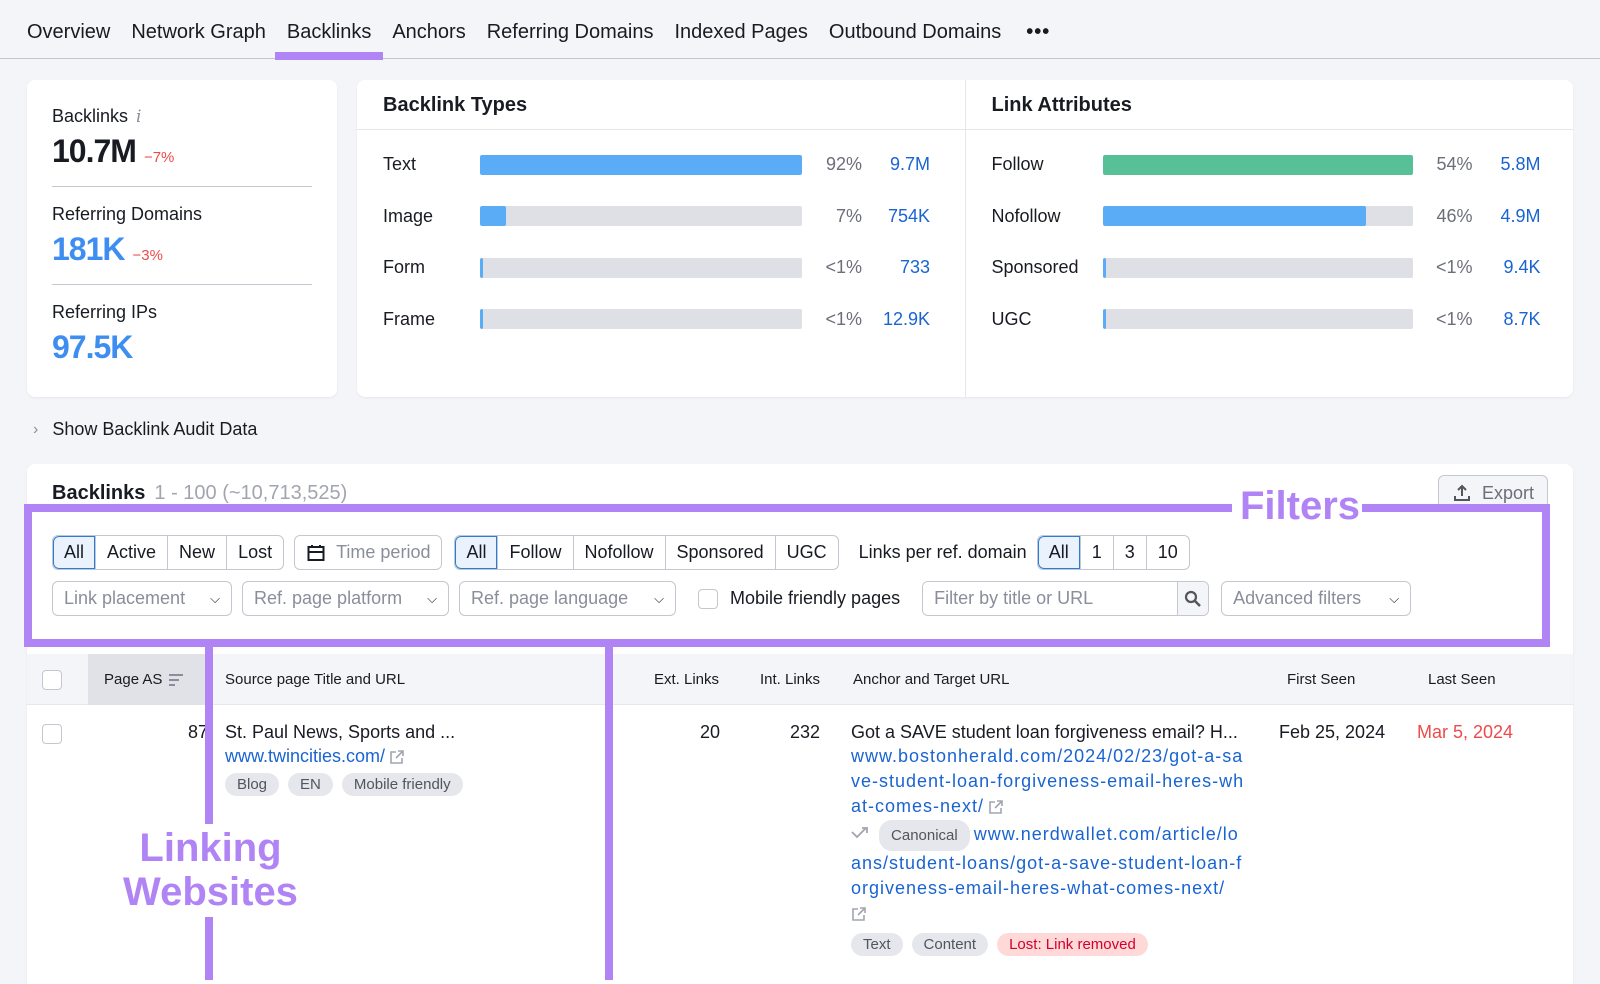 This screenshot has height=984, width=1600. I want to click on advanced-filters-dropdown: Advanced filters ⌵, so click(1316, 598).